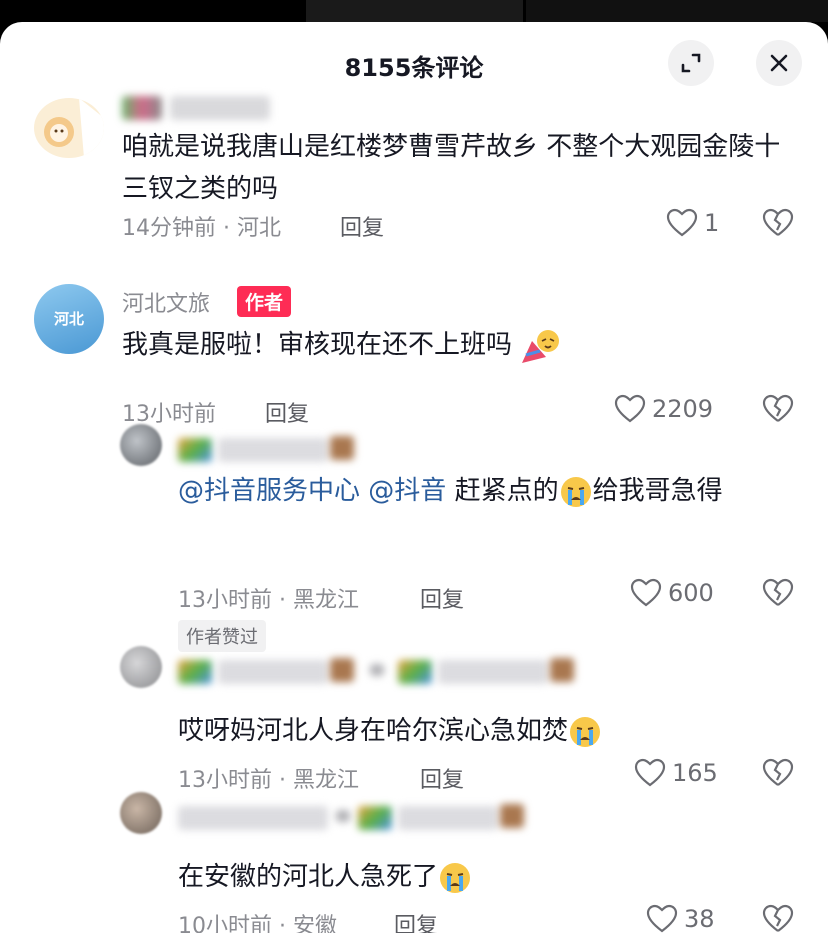 The height and width of the screenshot is (933, 828). Describe the element at coordinates (257, 923) in the screenshot. I see `comment-time-location: 10小时前 · 安徽` at that location.